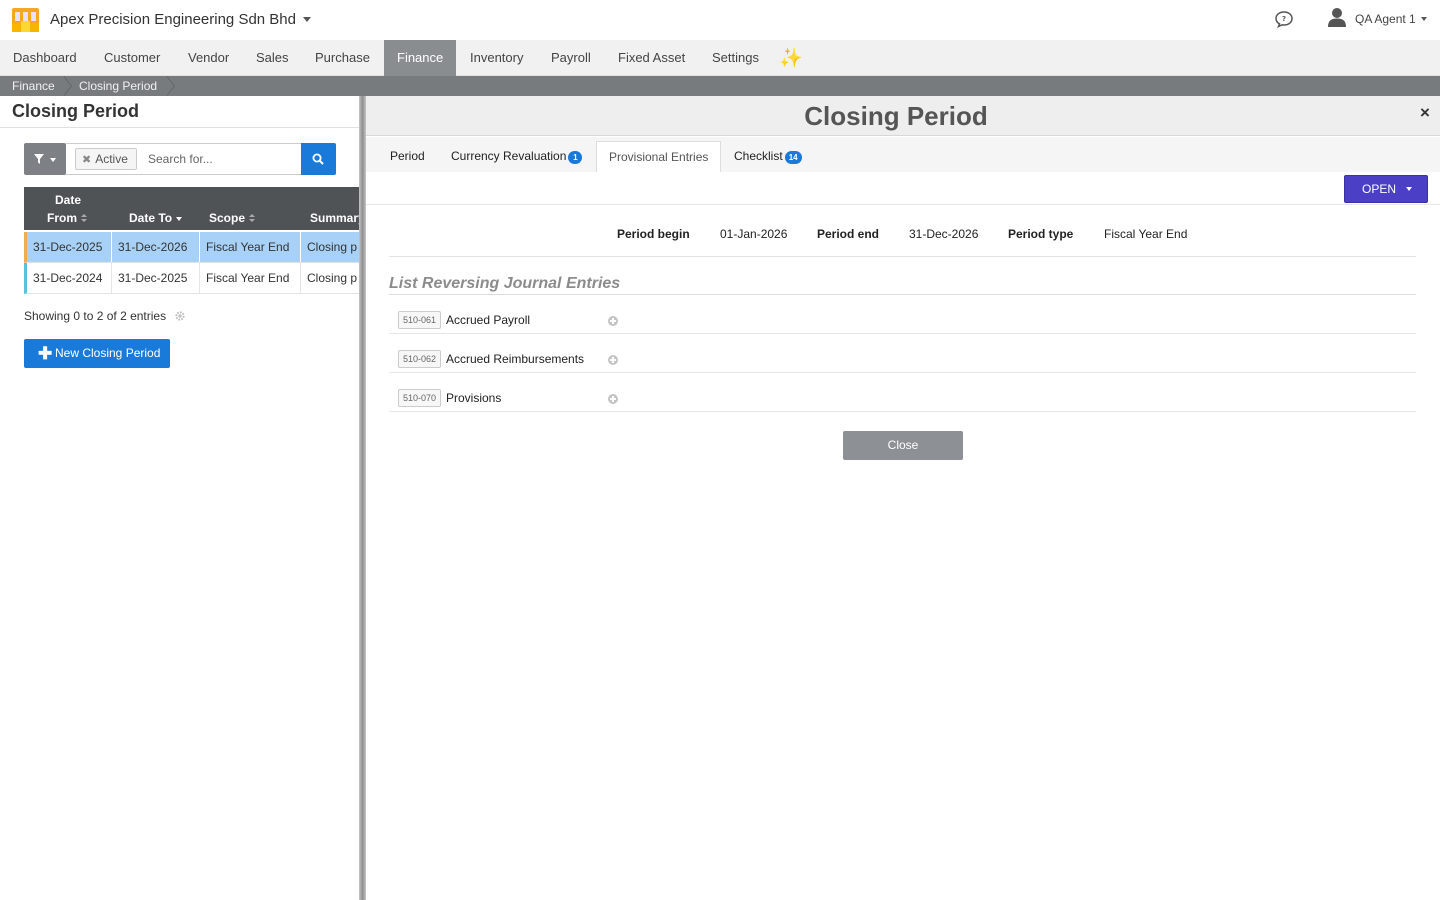 This screenshot has width=1440, height=900. I want to click on tab-checklist-label: Checklist, so click(758, 156).